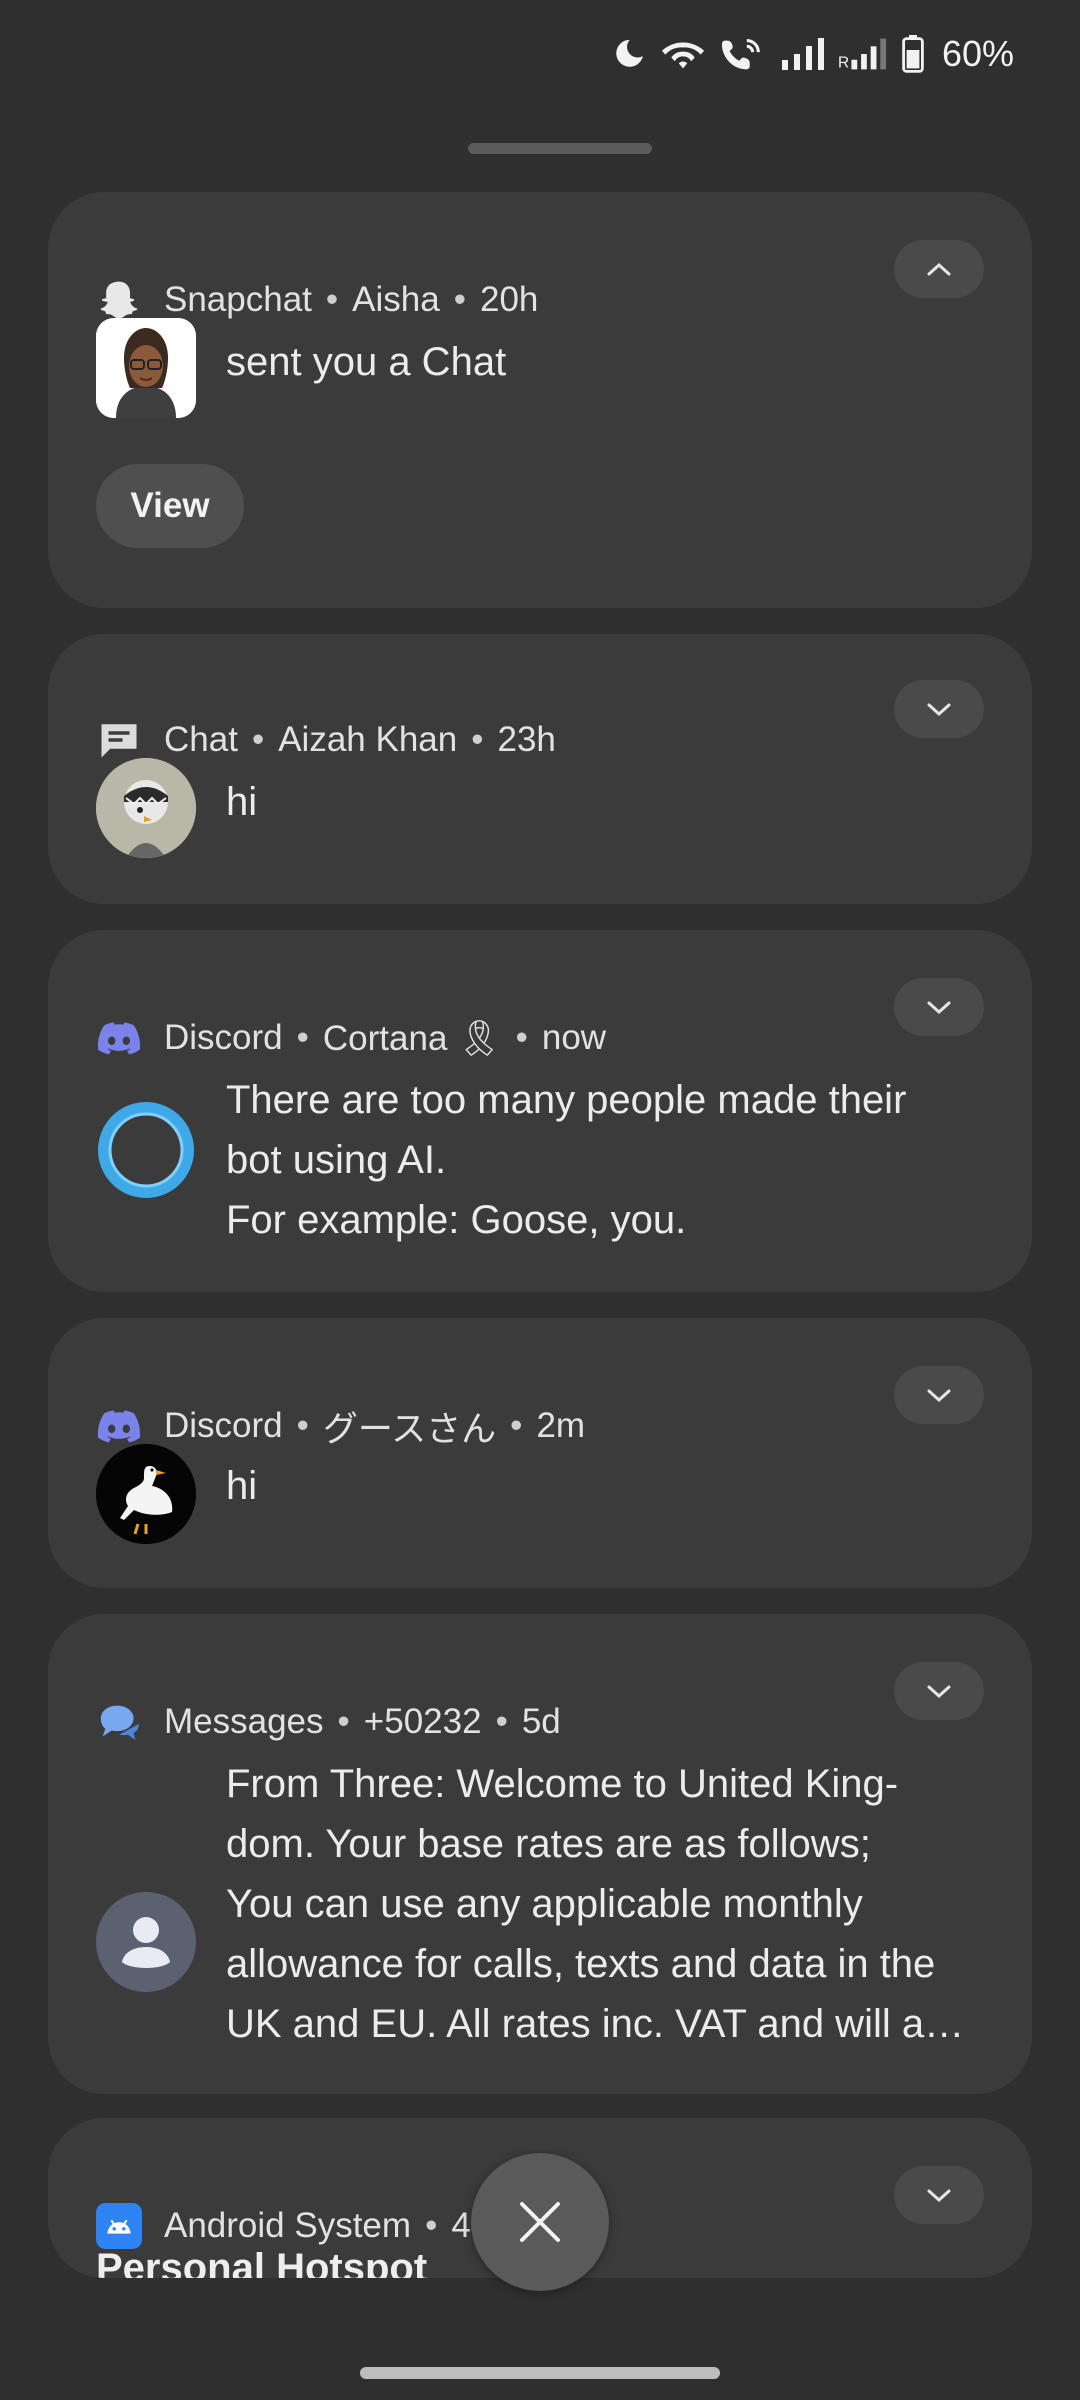 Image resolution: width=1080 pixels, height=2400 pixels. Describe the element at coordinates (238, 299) in the screenshot. I see `app-name: Snapchat` at that location.